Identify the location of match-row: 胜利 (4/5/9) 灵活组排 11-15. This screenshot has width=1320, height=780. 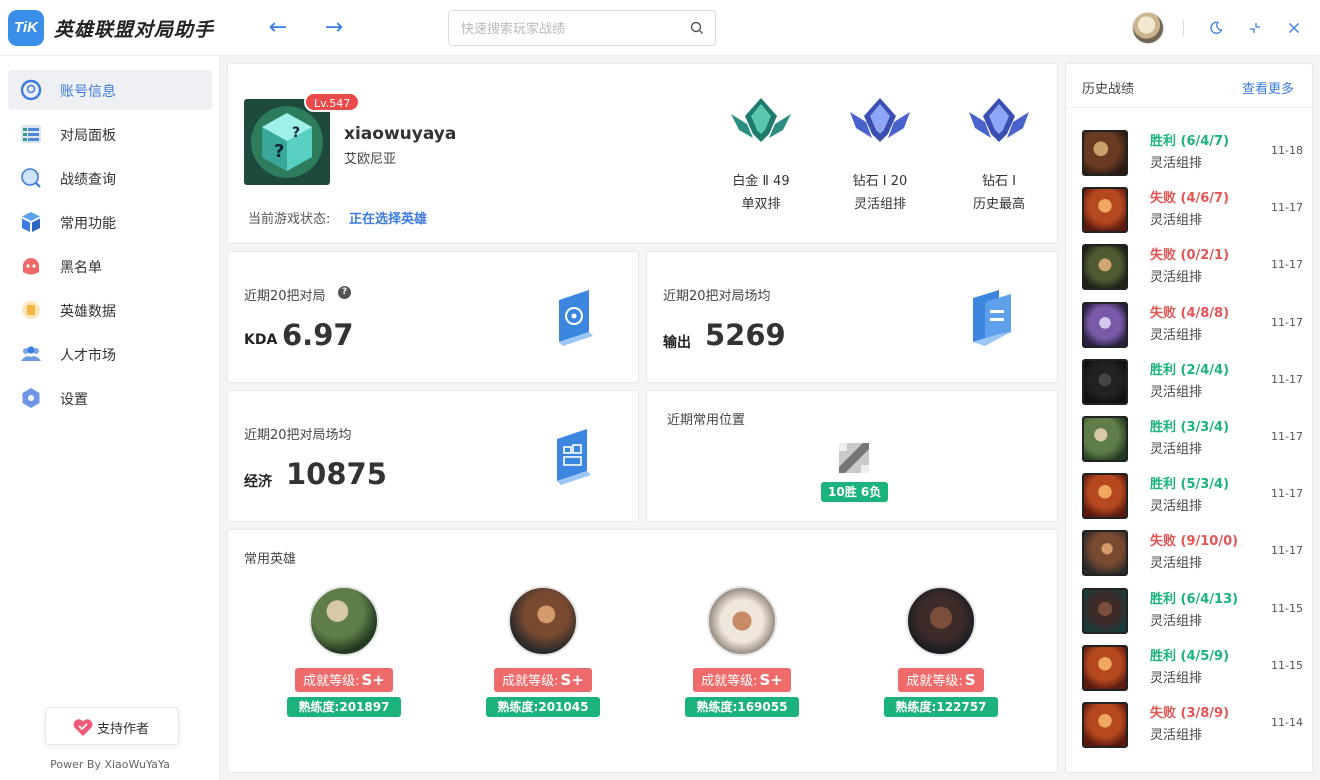
(1189, 667).